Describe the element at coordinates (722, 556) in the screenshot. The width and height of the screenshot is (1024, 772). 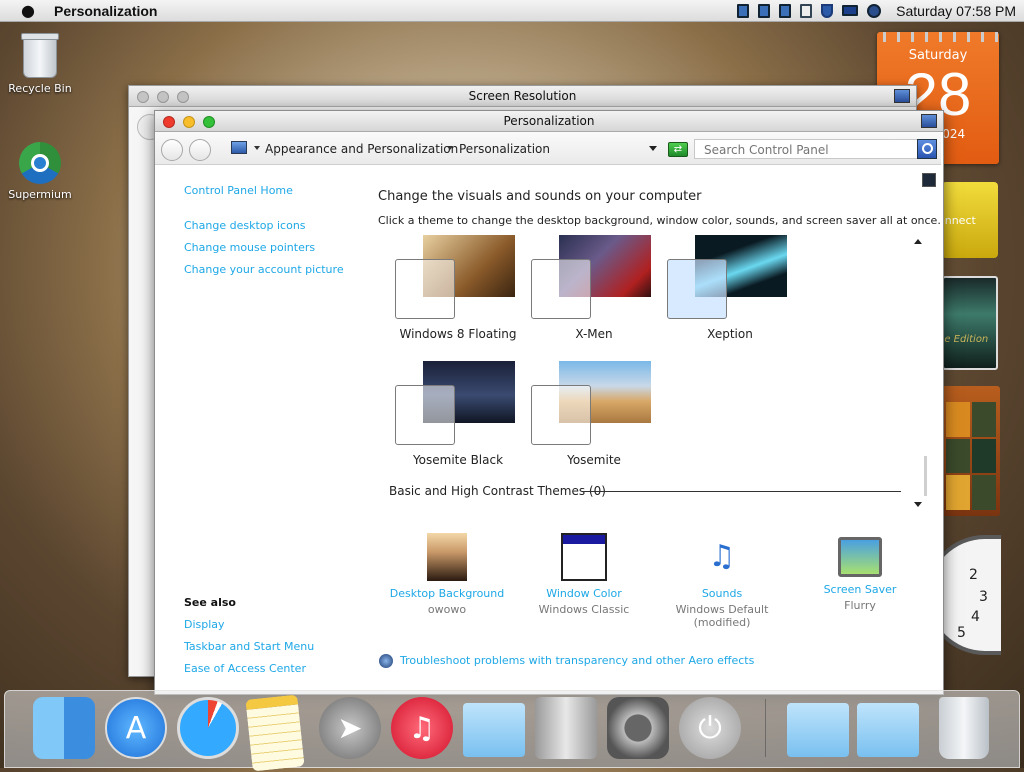
I see `music-notes-icon: ♫` at that location.